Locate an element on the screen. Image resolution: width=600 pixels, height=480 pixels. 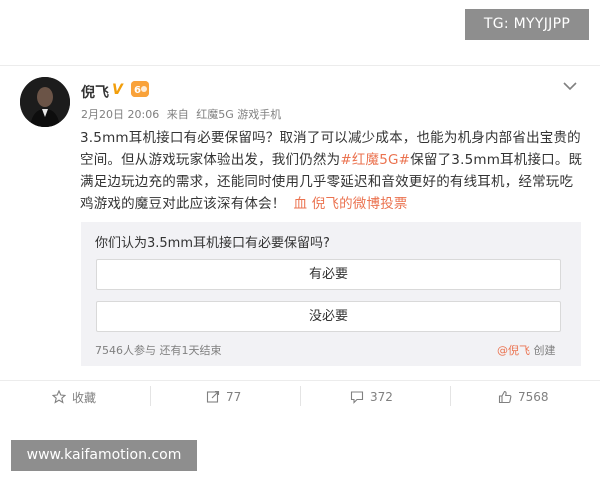
repost-icon is located at coordinates (213, 396).